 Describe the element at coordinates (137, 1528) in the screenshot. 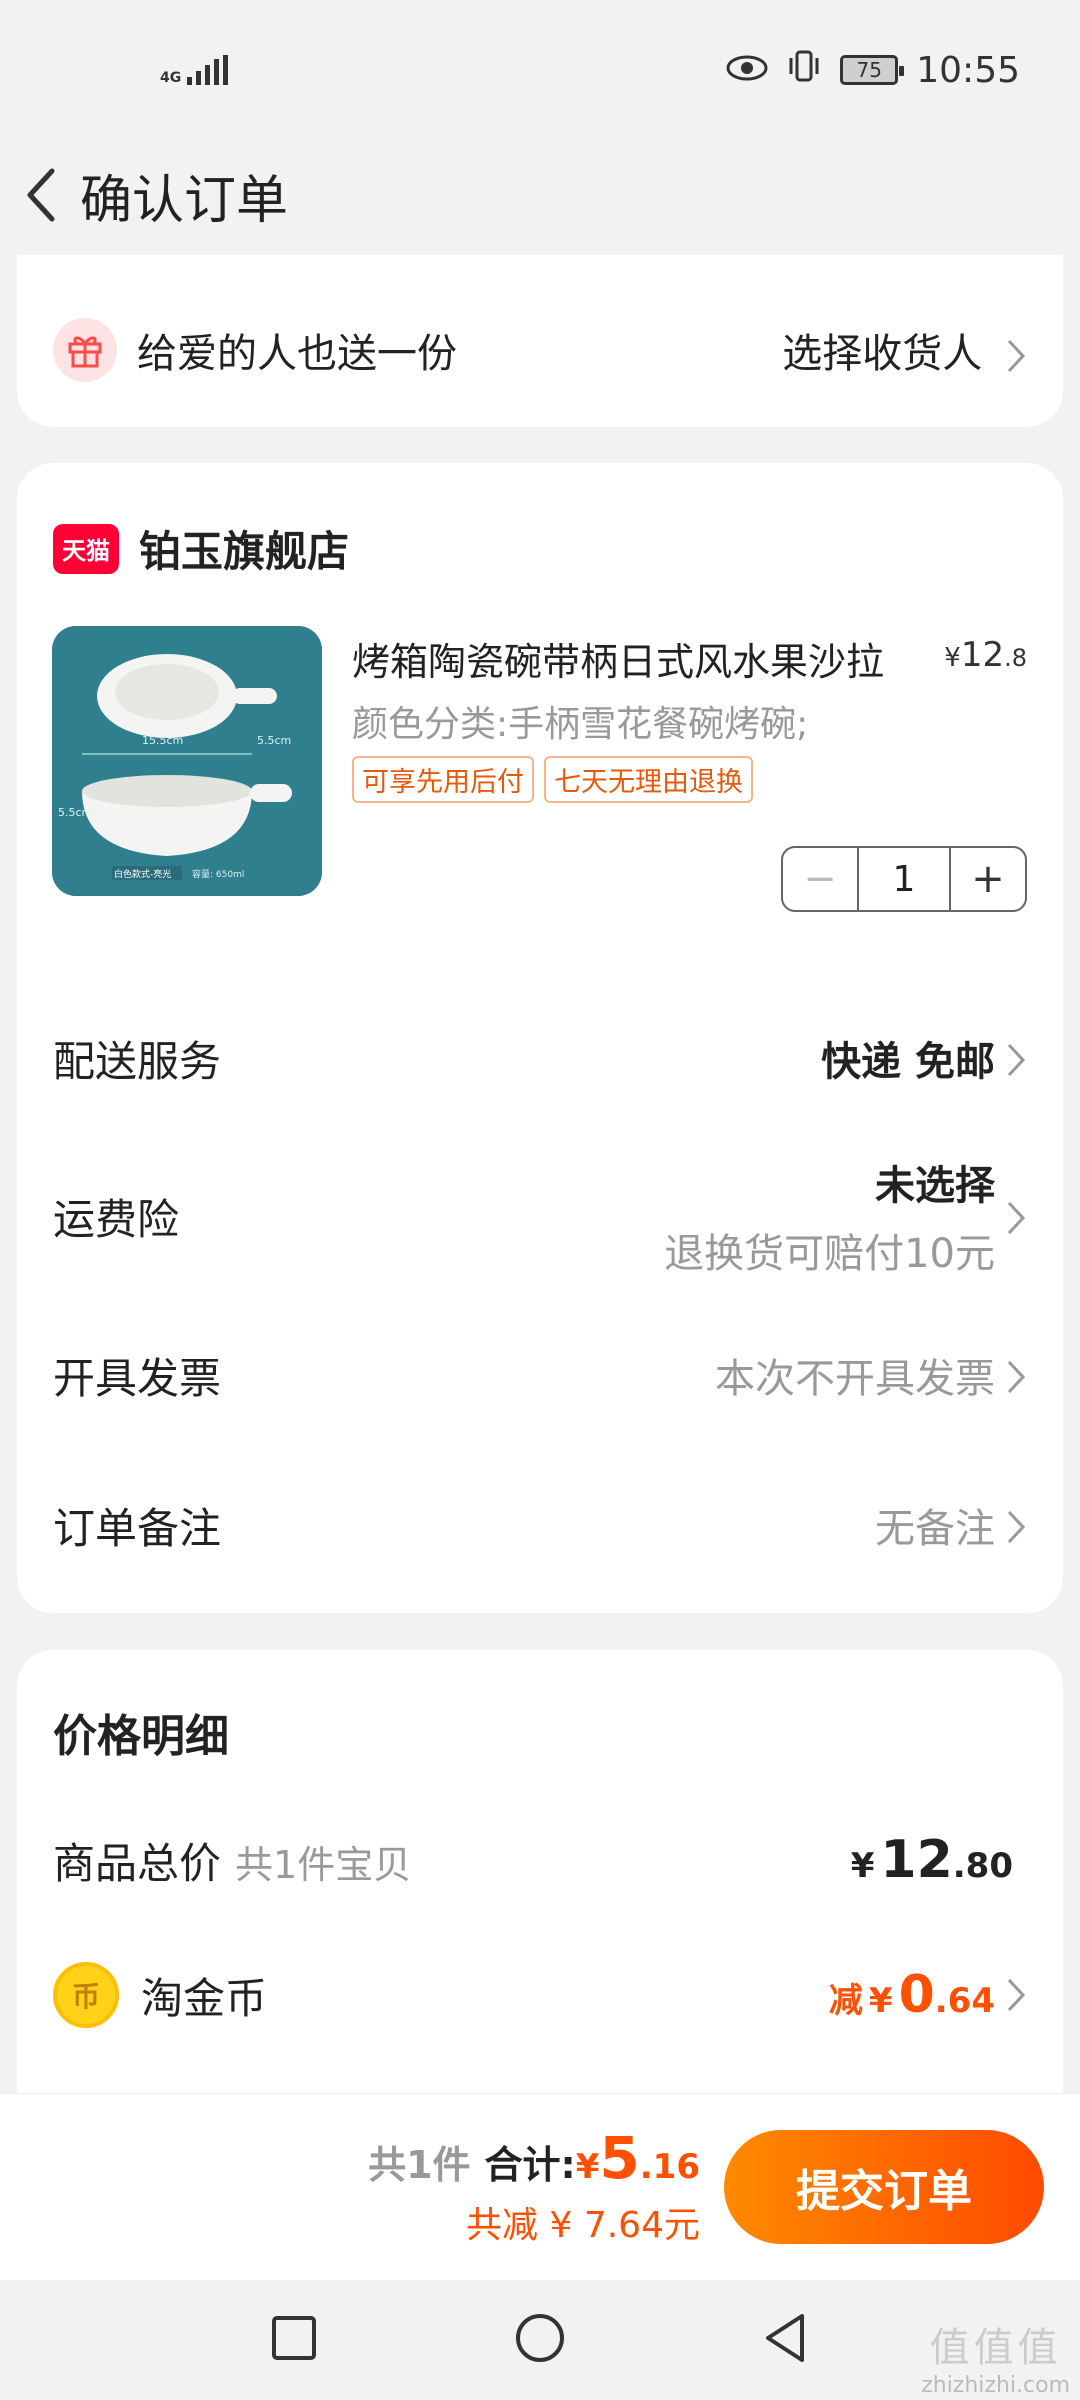

I see `remark-label: 订单备注` at that location.